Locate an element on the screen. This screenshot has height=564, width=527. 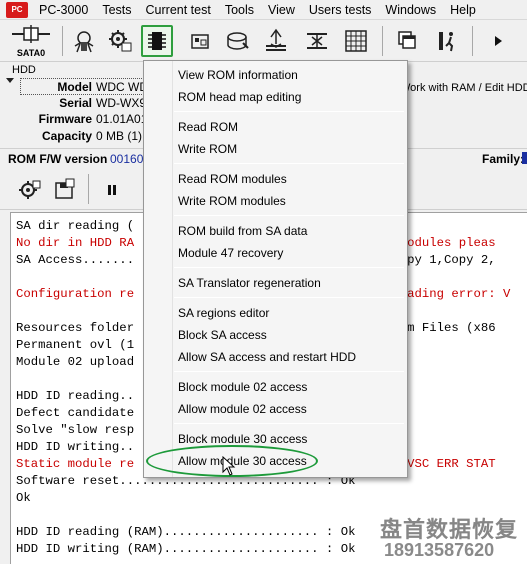
heads-icon is located at coordinates (276, 39).